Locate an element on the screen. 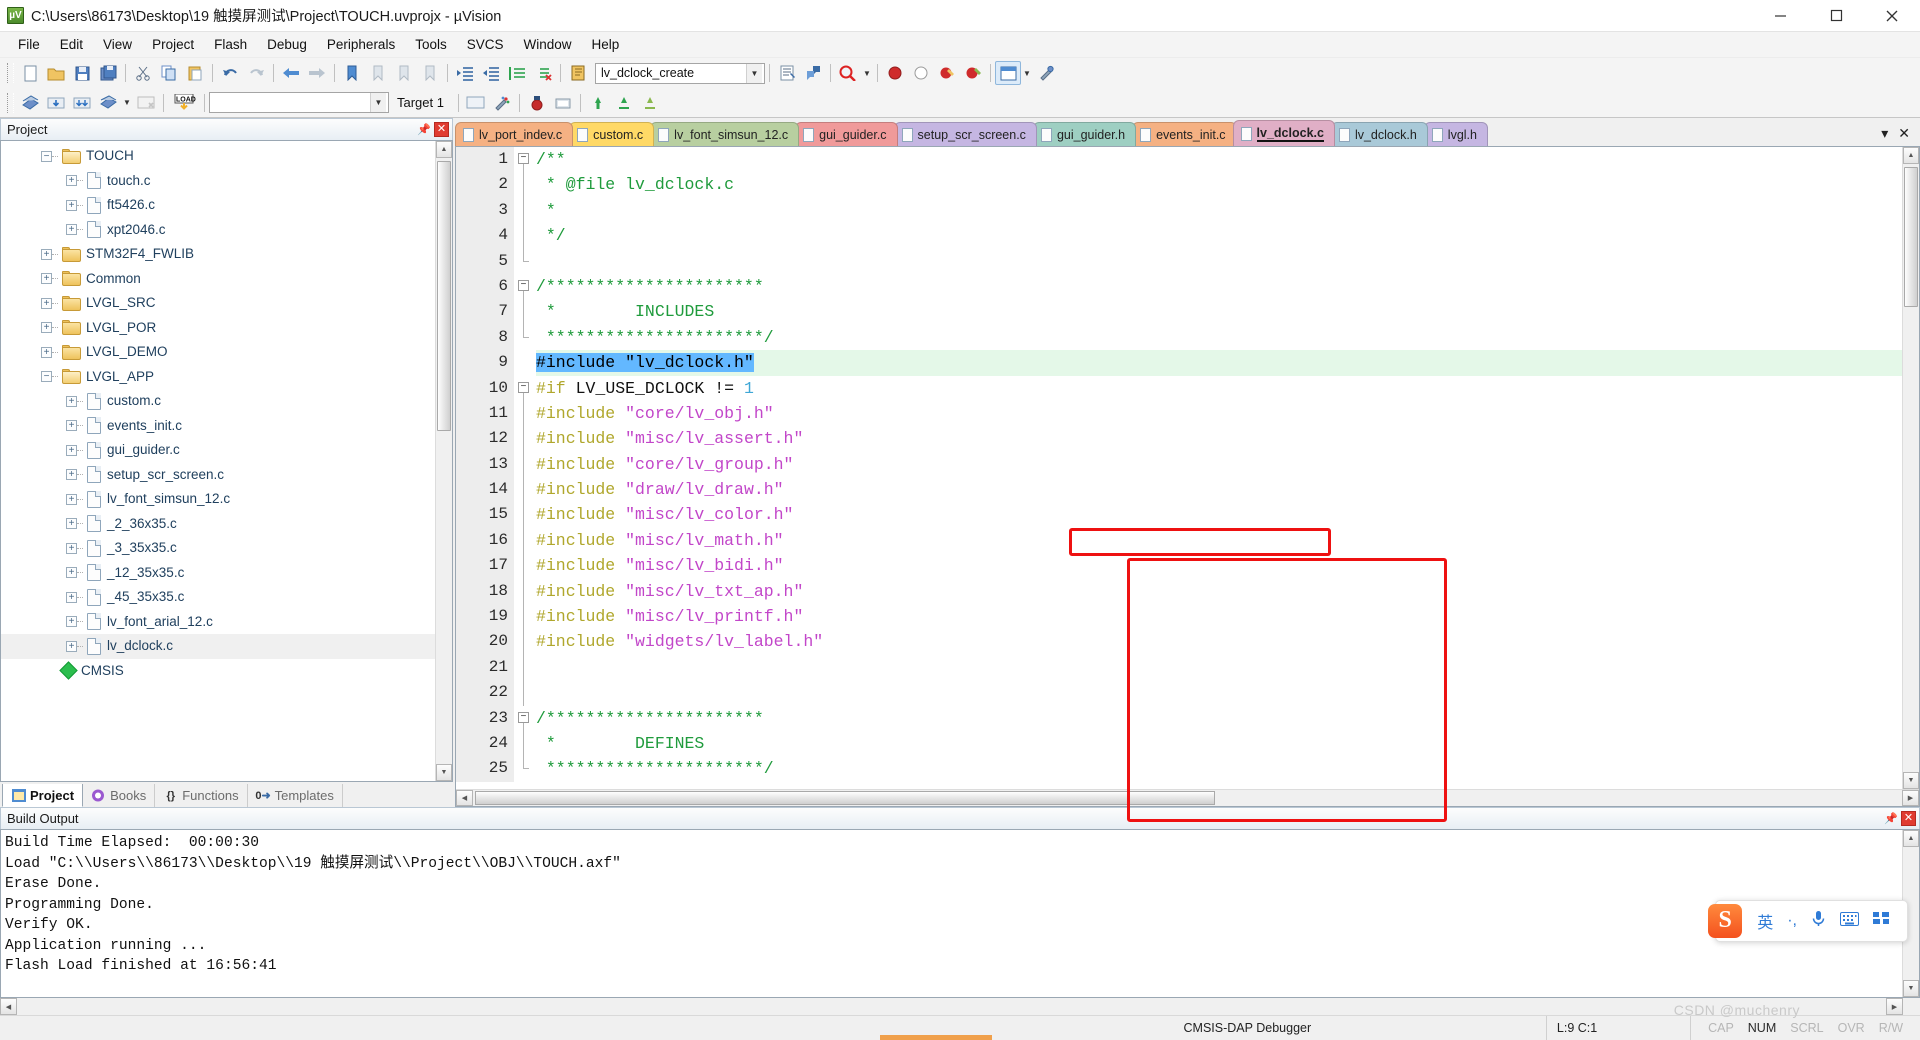  tree-item--12-35x35-c: + _12_35x35.c is located at coordinates (218, 573).